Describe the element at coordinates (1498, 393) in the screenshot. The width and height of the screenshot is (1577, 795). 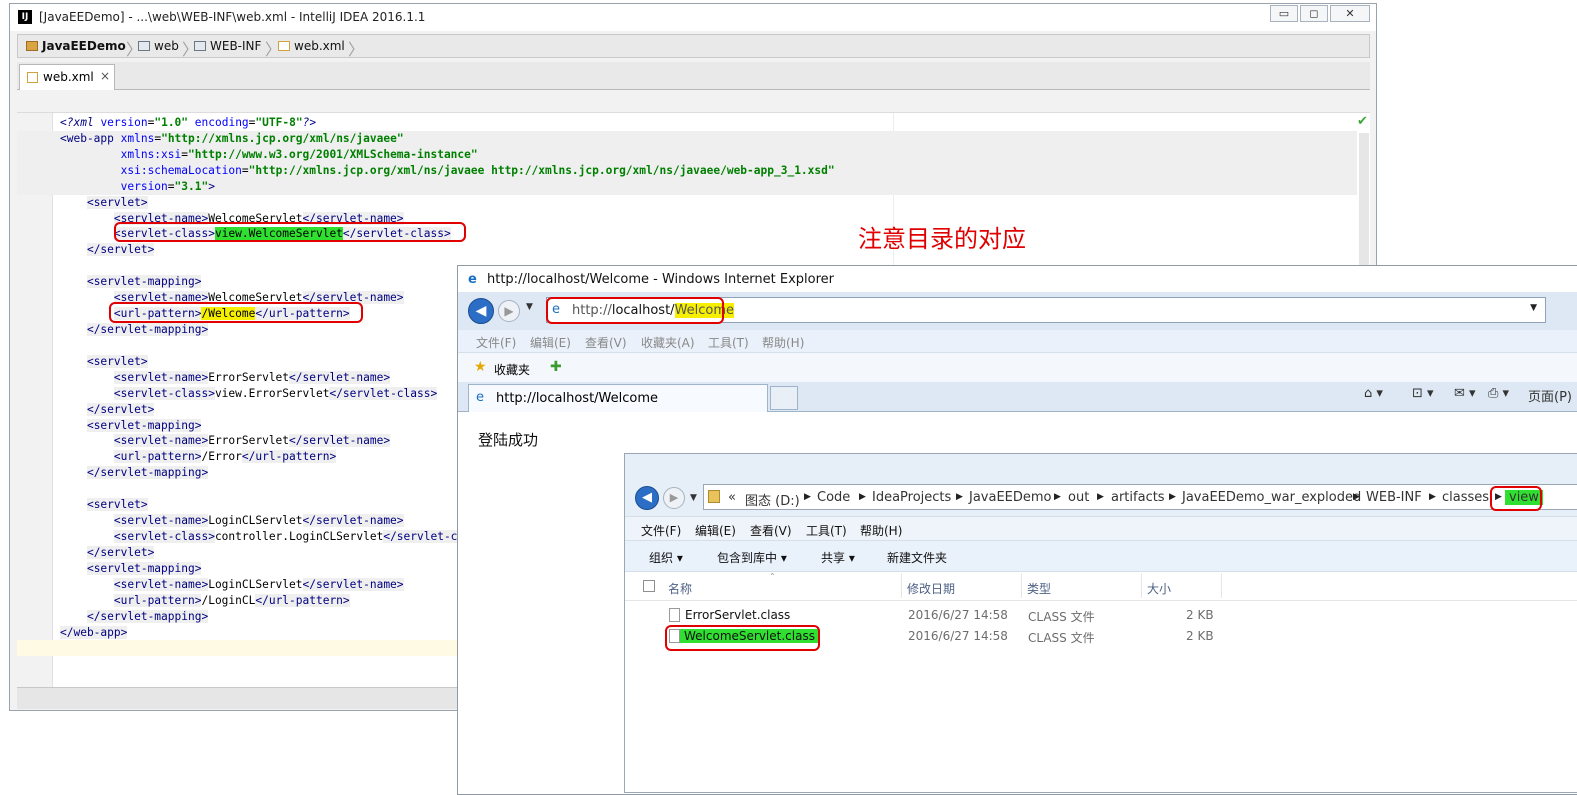
I see `print-icon: ⎙ ▾` at that location.